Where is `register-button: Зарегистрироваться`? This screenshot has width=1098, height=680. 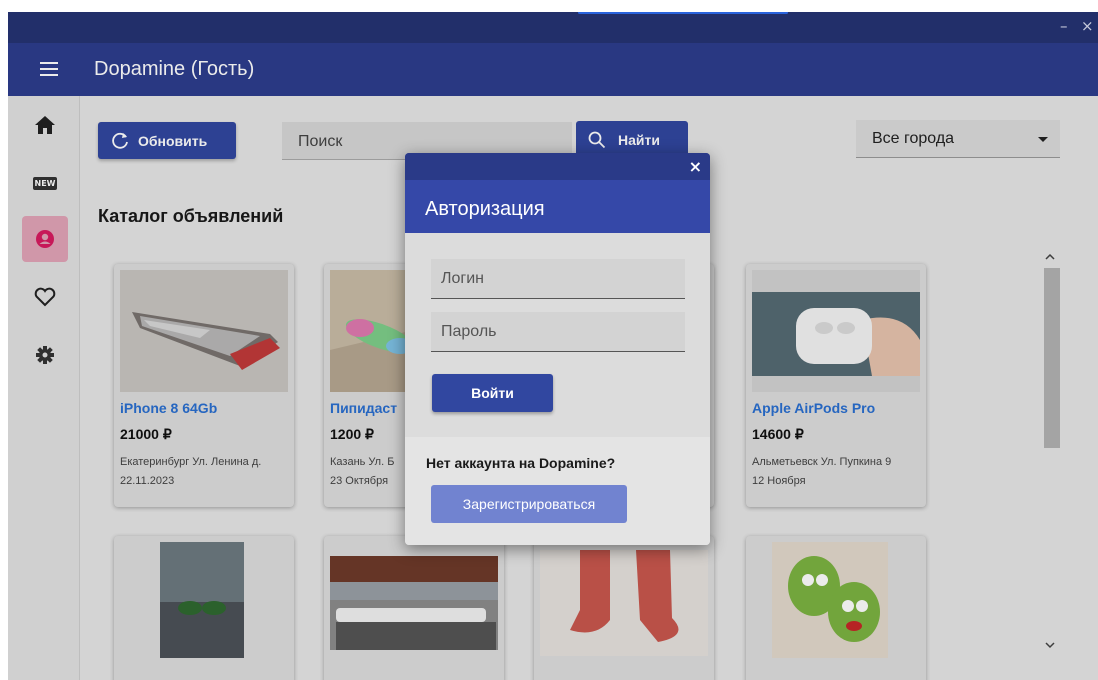 register-button: Зарегистрироваться is located at coordinates (529, 504).